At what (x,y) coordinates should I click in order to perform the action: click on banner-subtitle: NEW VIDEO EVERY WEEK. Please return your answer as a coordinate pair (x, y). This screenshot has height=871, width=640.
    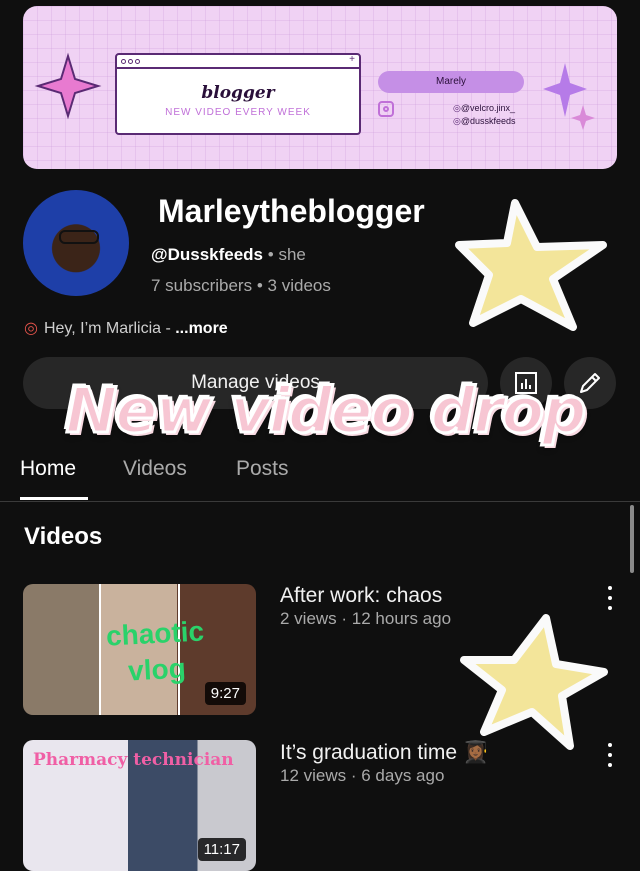
    Looking at the image, I should click on (238, 112).